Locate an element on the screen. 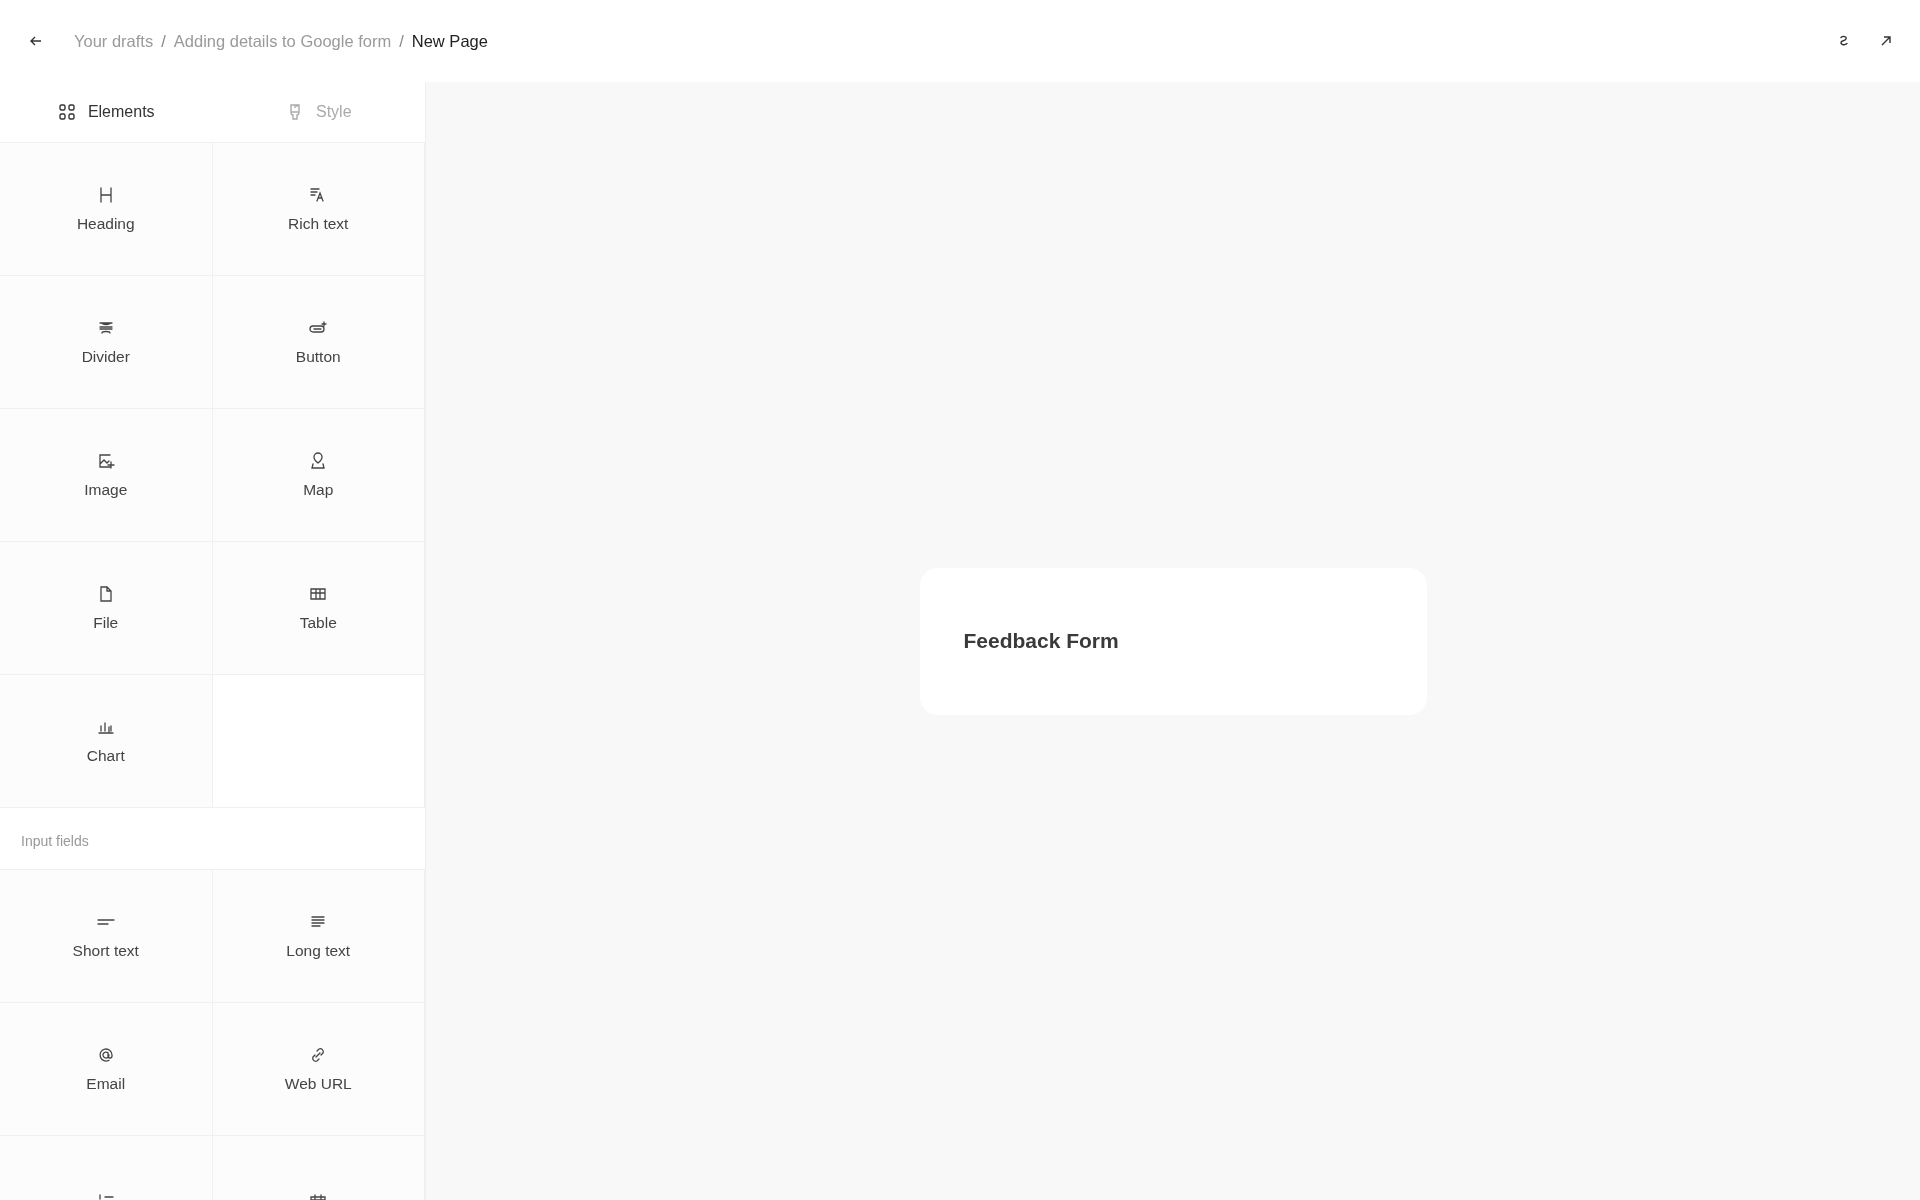 The width and height of the screenshot is (1920, 1200). element-label: File is located at coordinates (106, 623).